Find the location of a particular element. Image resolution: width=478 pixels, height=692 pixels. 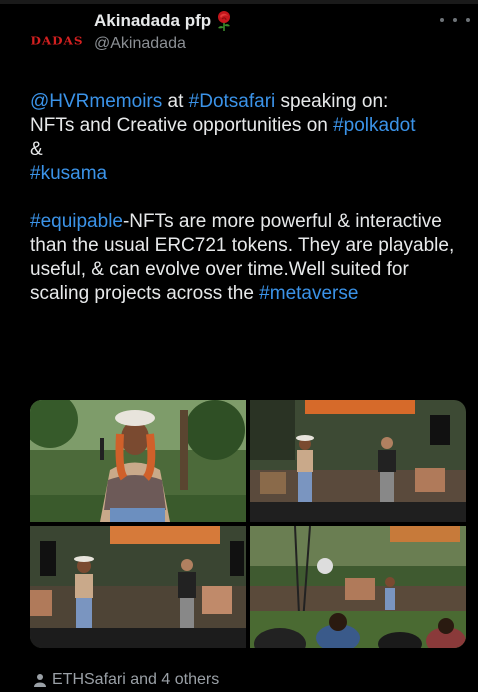

hashtag-kusama: #kusama is located at coordinates (250, 174).